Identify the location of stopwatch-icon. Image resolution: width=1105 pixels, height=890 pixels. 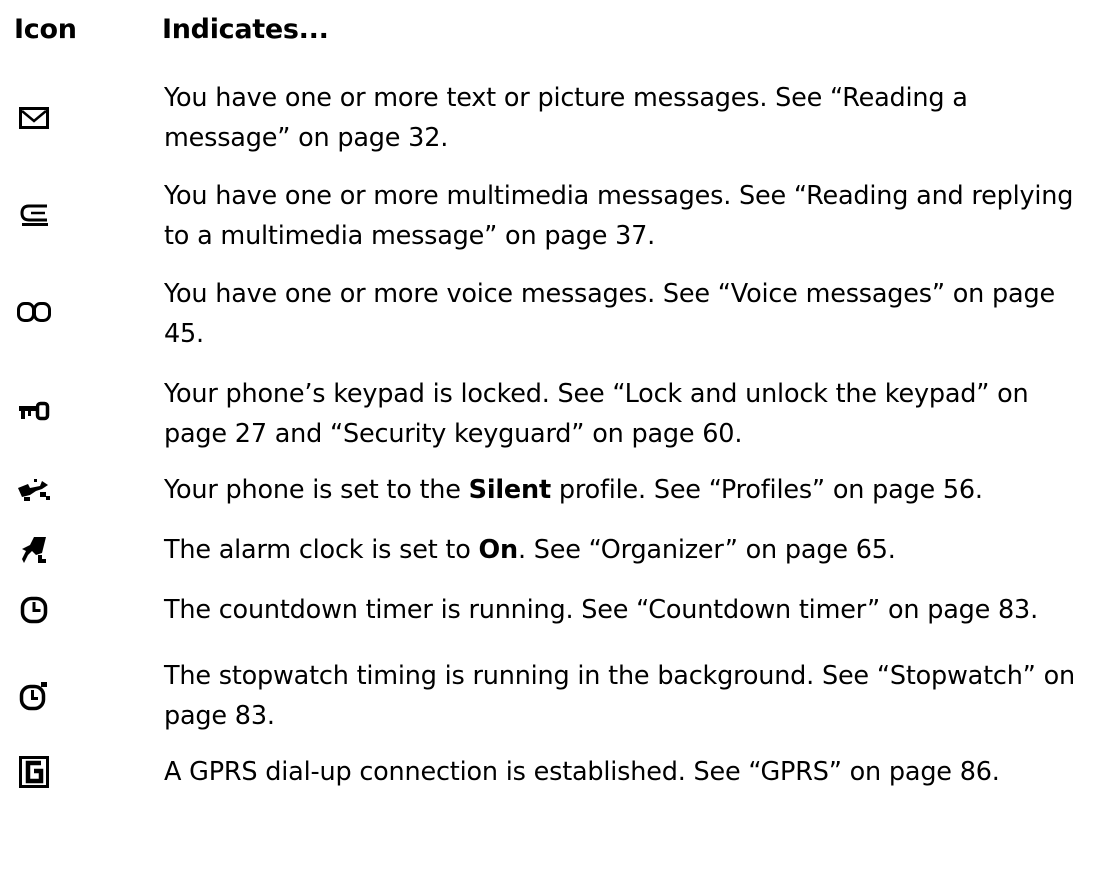
(34, 696).